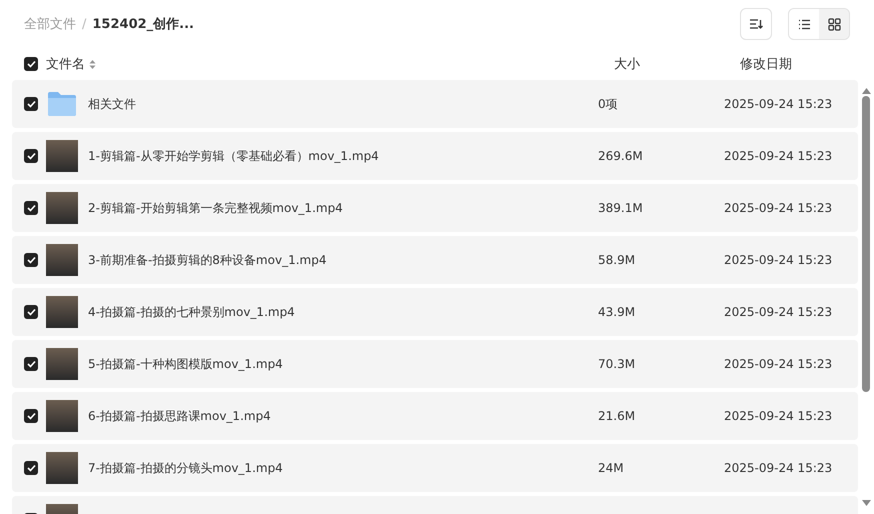 Image resolution: width=874 pixels, height=514 pixels. What do you see at coordinates (617, 260) in the screenshot?
I see `file-size: 58.9M` at bounding box center [617, 260].